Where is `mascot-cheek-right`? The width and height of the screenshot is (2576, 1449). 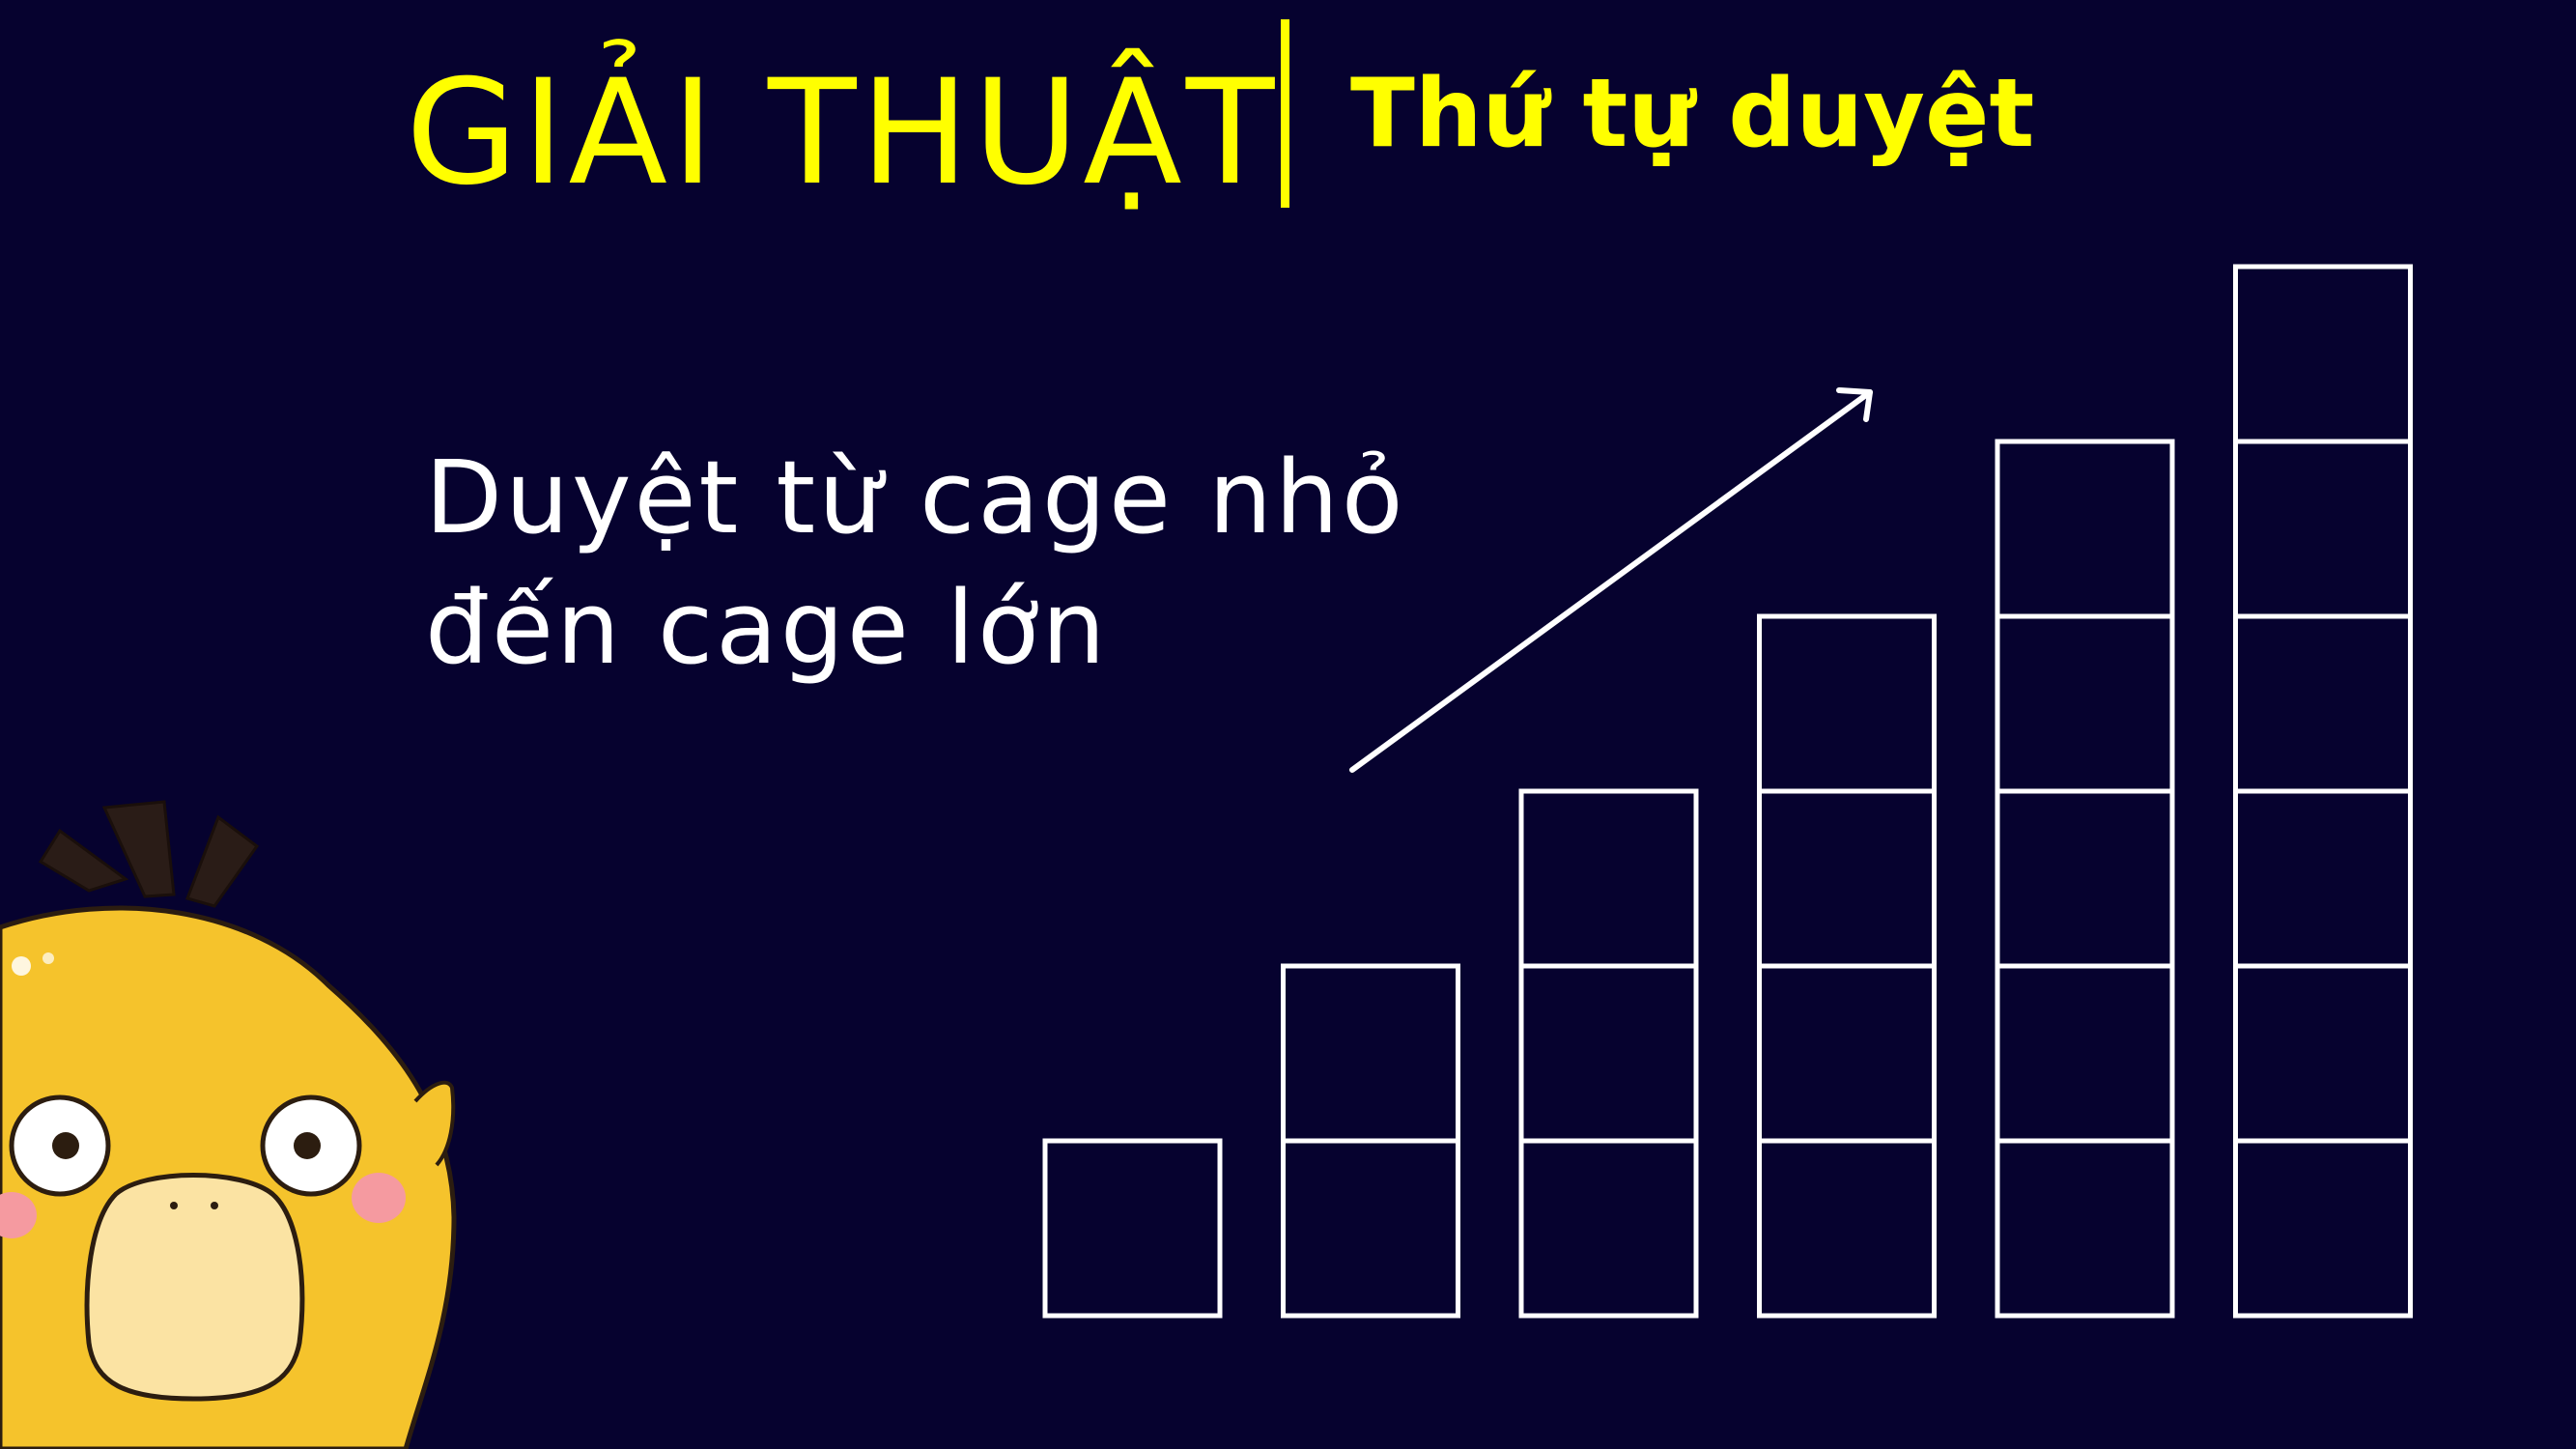 mascot-cheek-right is located at coordinates (379, 1198).